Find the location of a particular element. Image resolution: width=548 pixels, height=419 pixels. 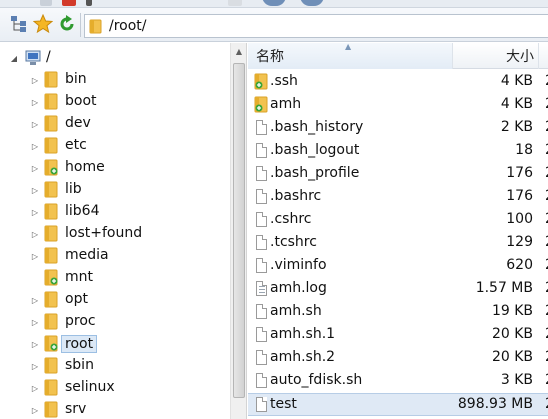

favorites-button is located at coordinates (43, 24).